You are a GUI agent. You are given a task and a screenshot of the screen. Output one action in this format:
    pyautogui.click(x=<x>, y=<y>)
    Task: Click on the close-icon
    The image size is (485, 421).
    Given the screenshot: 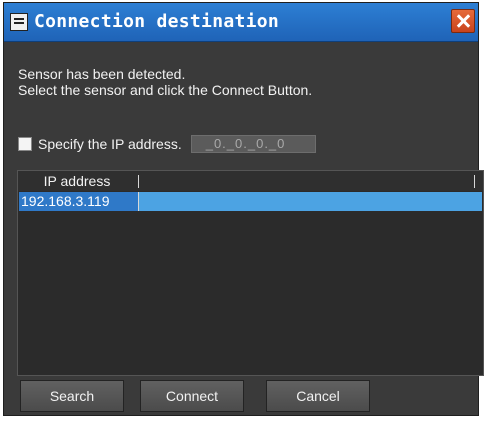 What is the action you would take?
    pyautogui.click(x=463, y=21)
    